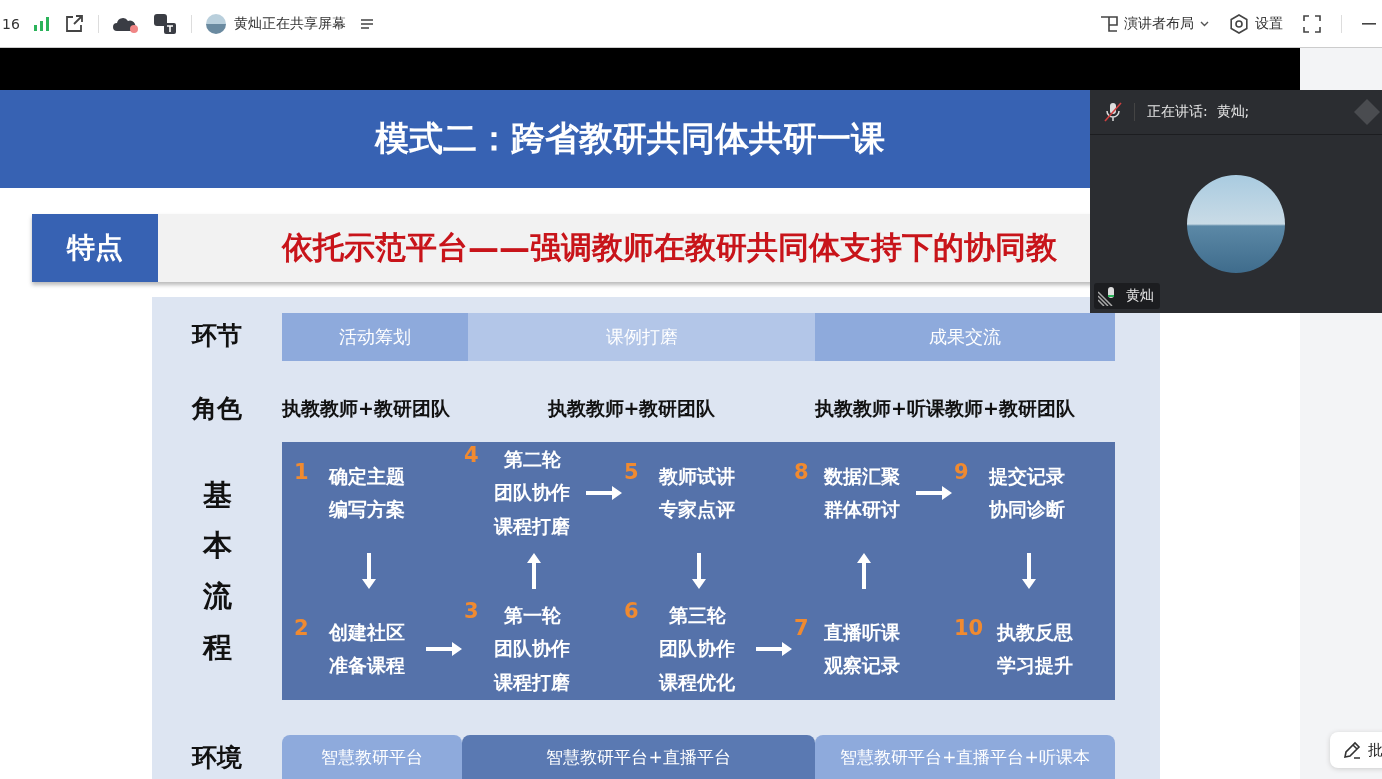 The width and height of the screenshot is (1382, 779). Describe the element at coordinates (532, 460) in the screenshot. I see `step-text: 第二轮` at that location.